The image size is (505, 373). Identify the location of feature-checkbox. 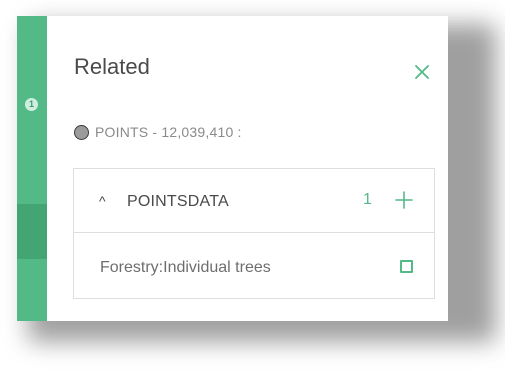
(406, 266).